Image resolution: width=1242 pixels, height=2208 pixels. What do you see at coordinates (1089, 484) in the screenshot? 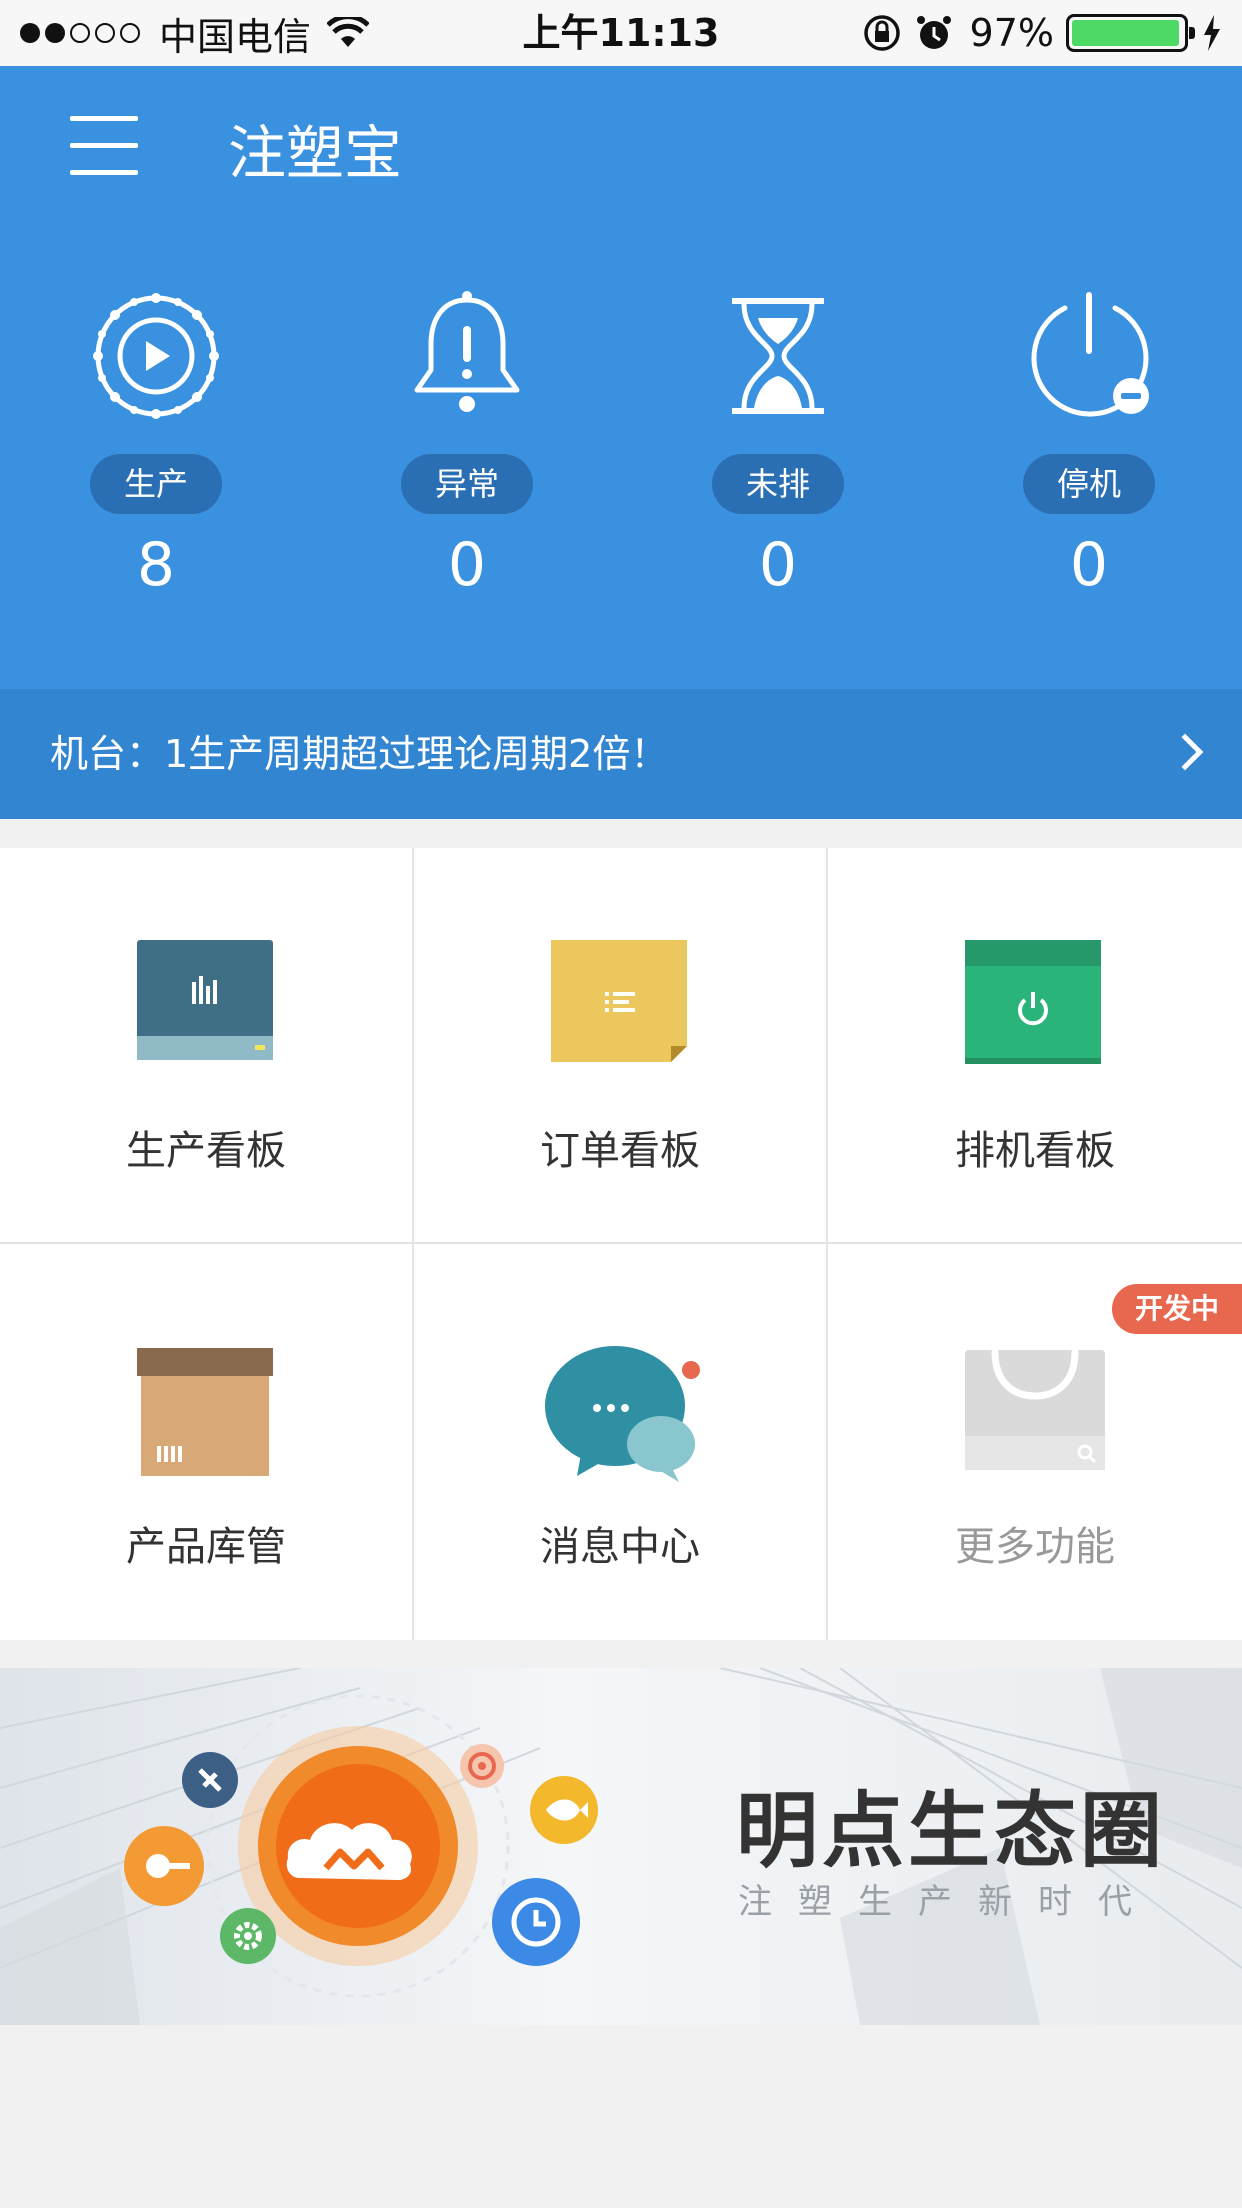
I see `stat-label: 停机` at bounding box center [1089, 484].